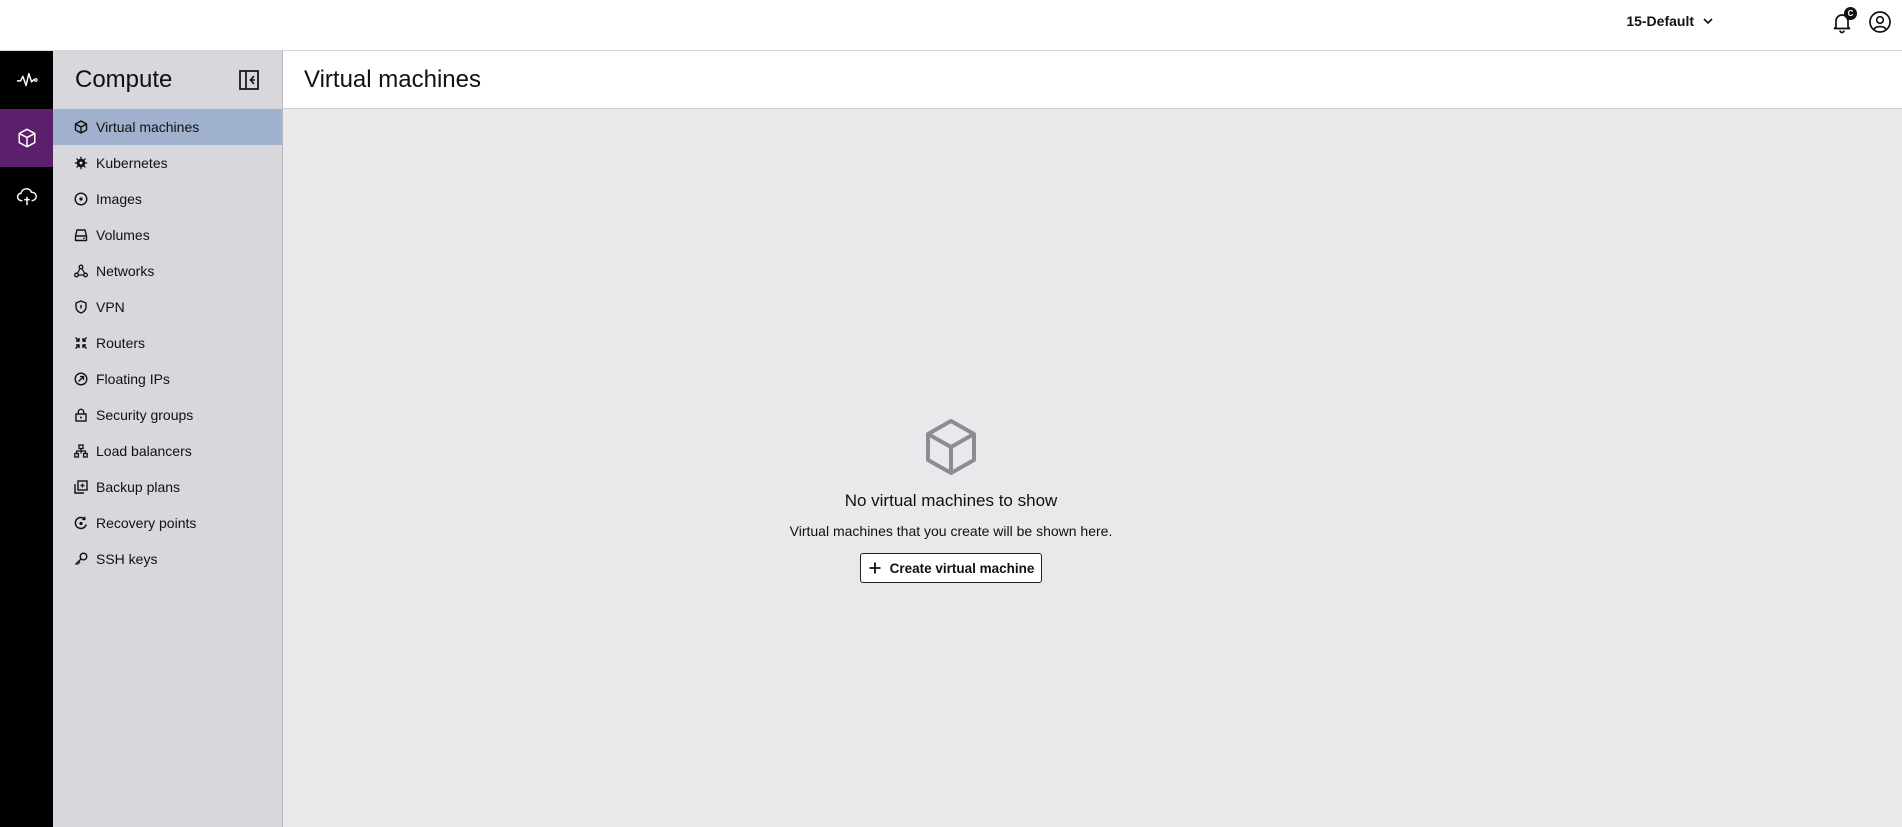 The image size is (1902, 827). What do you see at coordinates (249, 80) in the screenshot?
I see `collapse-sidebar-icon` at bounding box center [249, 80].